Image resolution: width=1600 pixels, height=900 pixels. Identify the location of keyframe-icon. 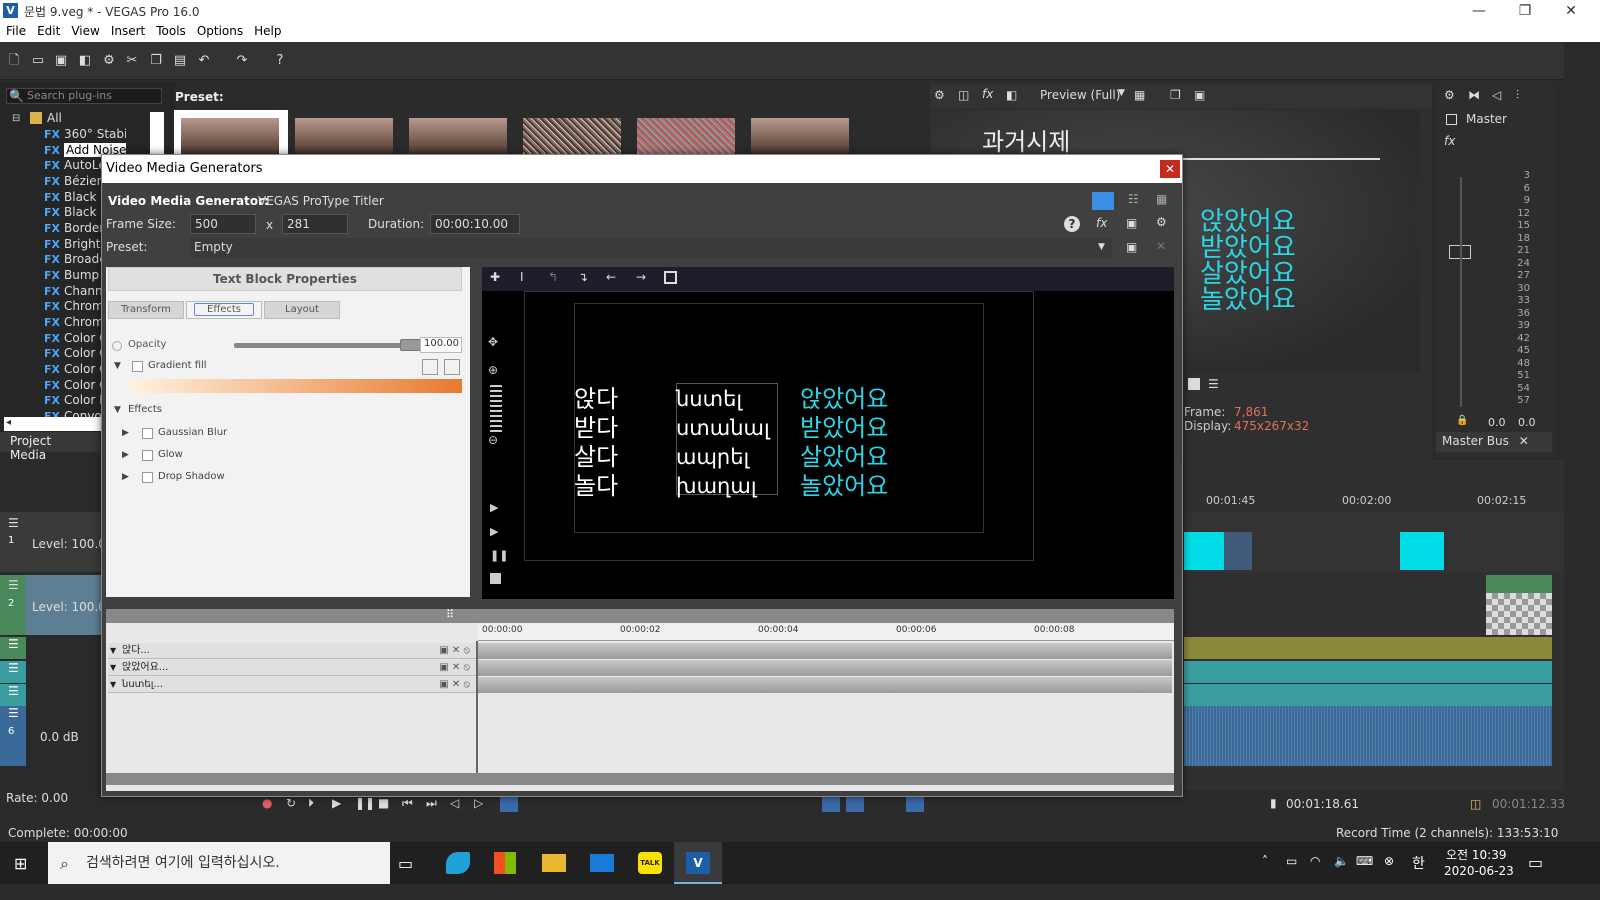
(430, 367).